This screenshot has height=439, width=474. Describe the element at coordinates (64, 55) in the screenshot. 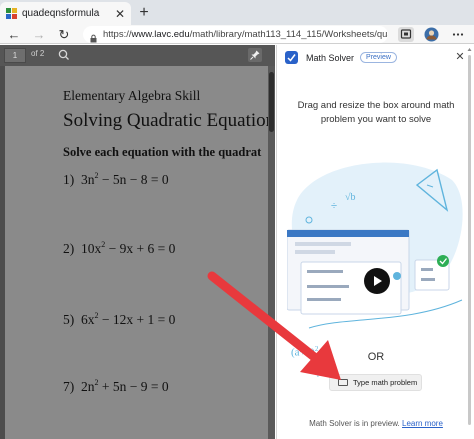

I see `pdf-search-icon` at that location.